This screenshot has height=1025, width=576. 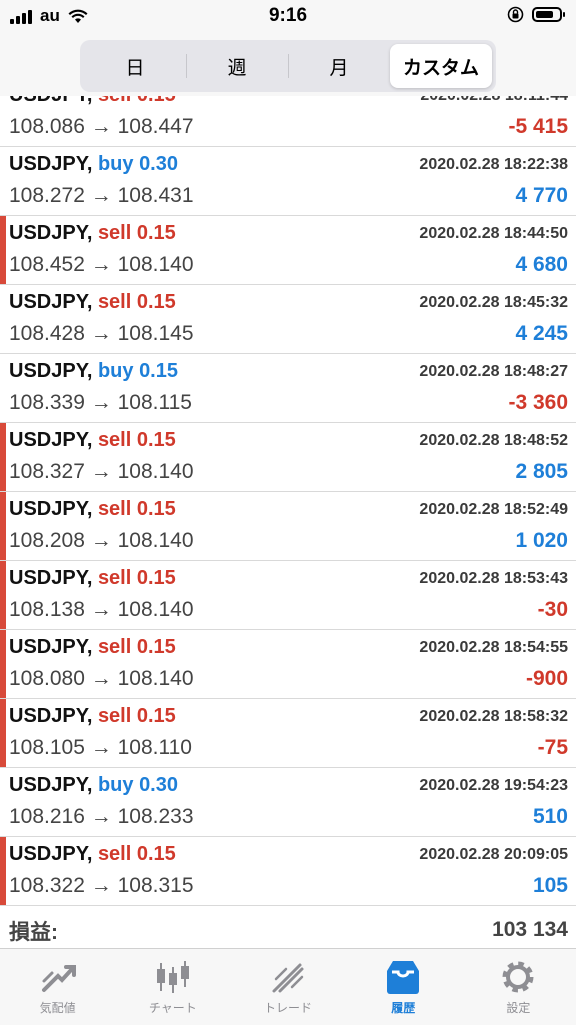 I want to click on trade-time: 2020.02.28 18:45:32, so click(x=493, y=302).